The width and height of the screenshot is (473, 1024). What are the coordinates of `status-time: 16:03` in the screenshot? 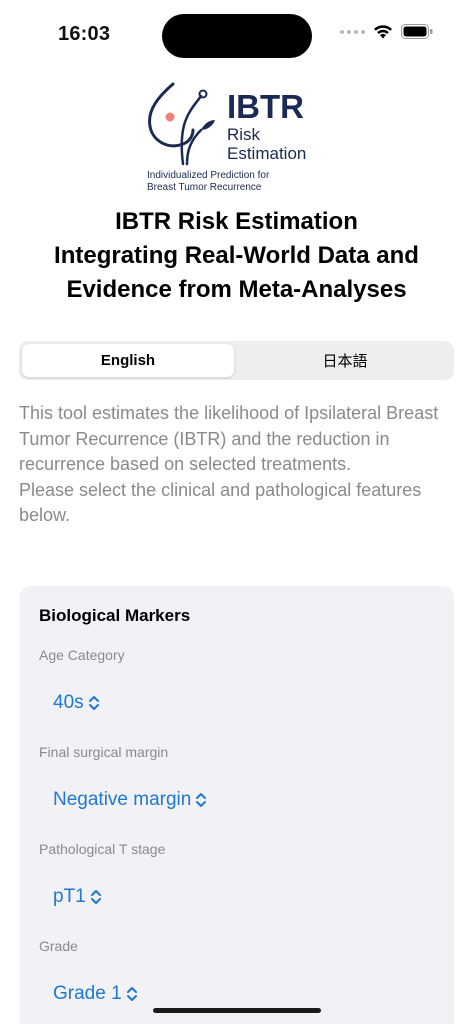 It's located at (84, 34).